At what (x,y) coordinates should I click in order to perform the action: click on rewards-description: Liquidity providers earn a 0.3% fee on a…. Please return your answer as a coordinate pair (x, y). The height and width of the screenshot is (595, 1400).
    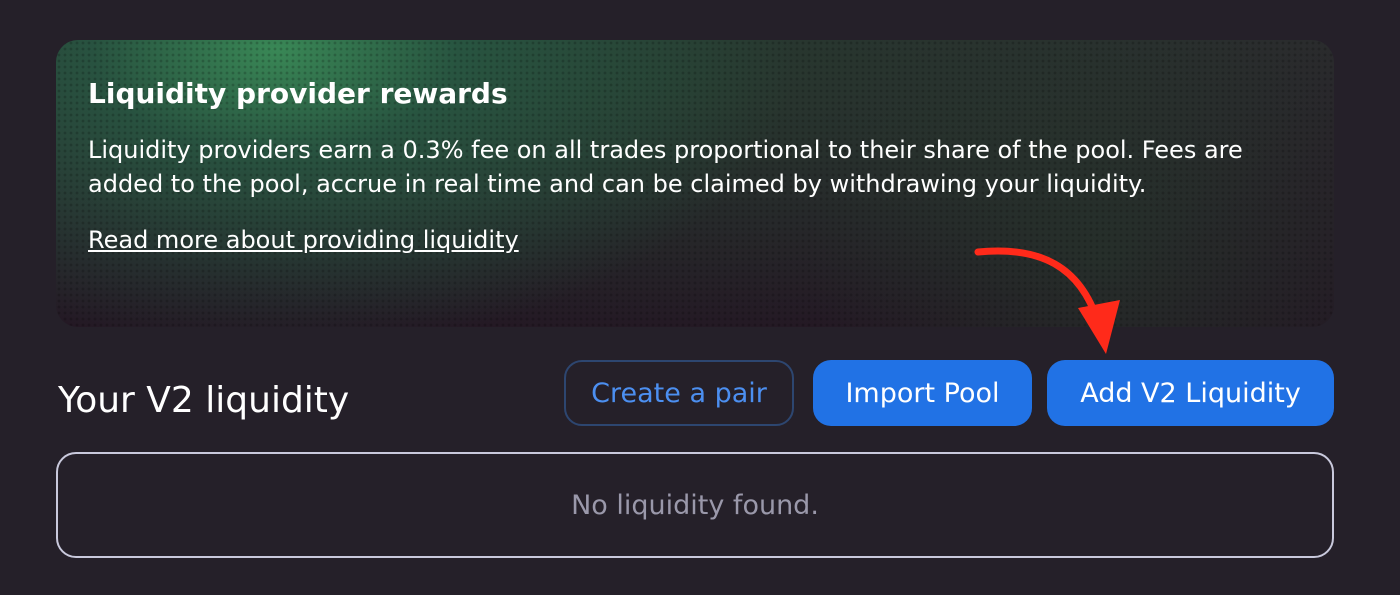
    Looking at the image, I should click on (665, 167).